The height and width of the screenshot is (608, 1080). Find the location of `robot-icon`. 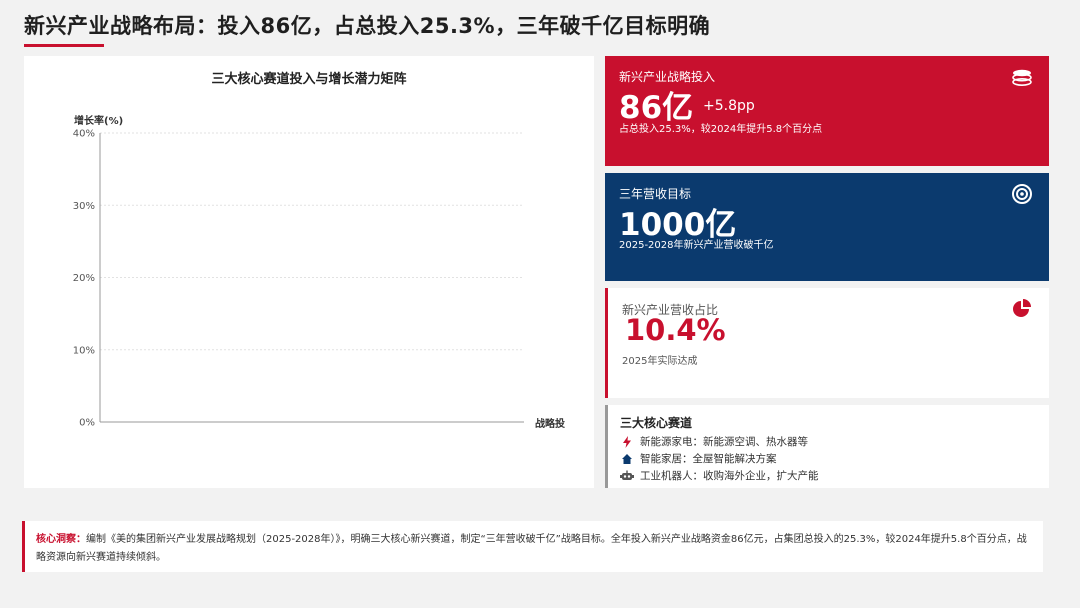

robot-icon is located at coordinates (627, 476).